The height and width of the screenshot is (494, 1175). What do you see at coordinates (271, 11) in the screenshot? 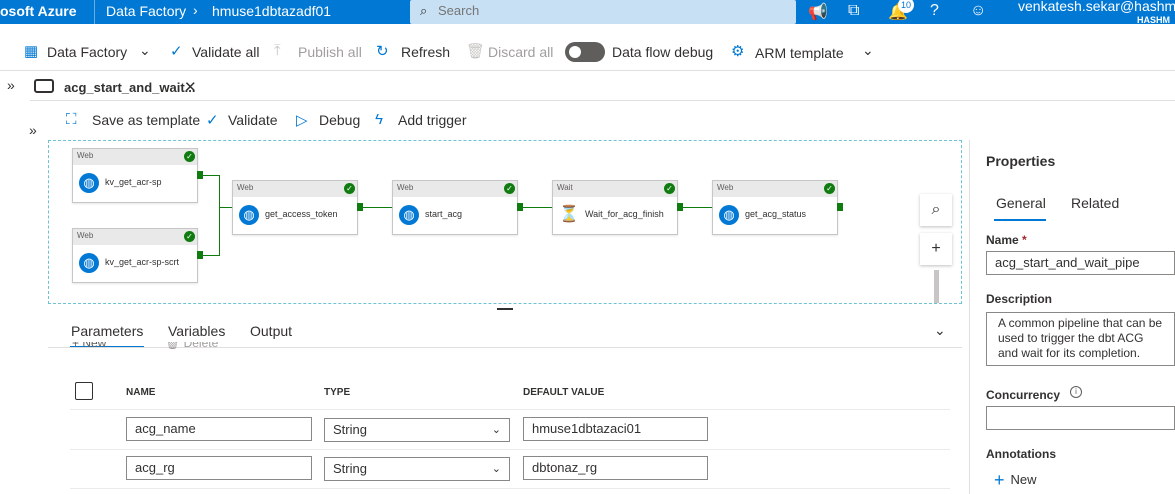
I see `breadcrumb-factory-name: hmuse1dbtazadf01` at bounding box center [271, 11].